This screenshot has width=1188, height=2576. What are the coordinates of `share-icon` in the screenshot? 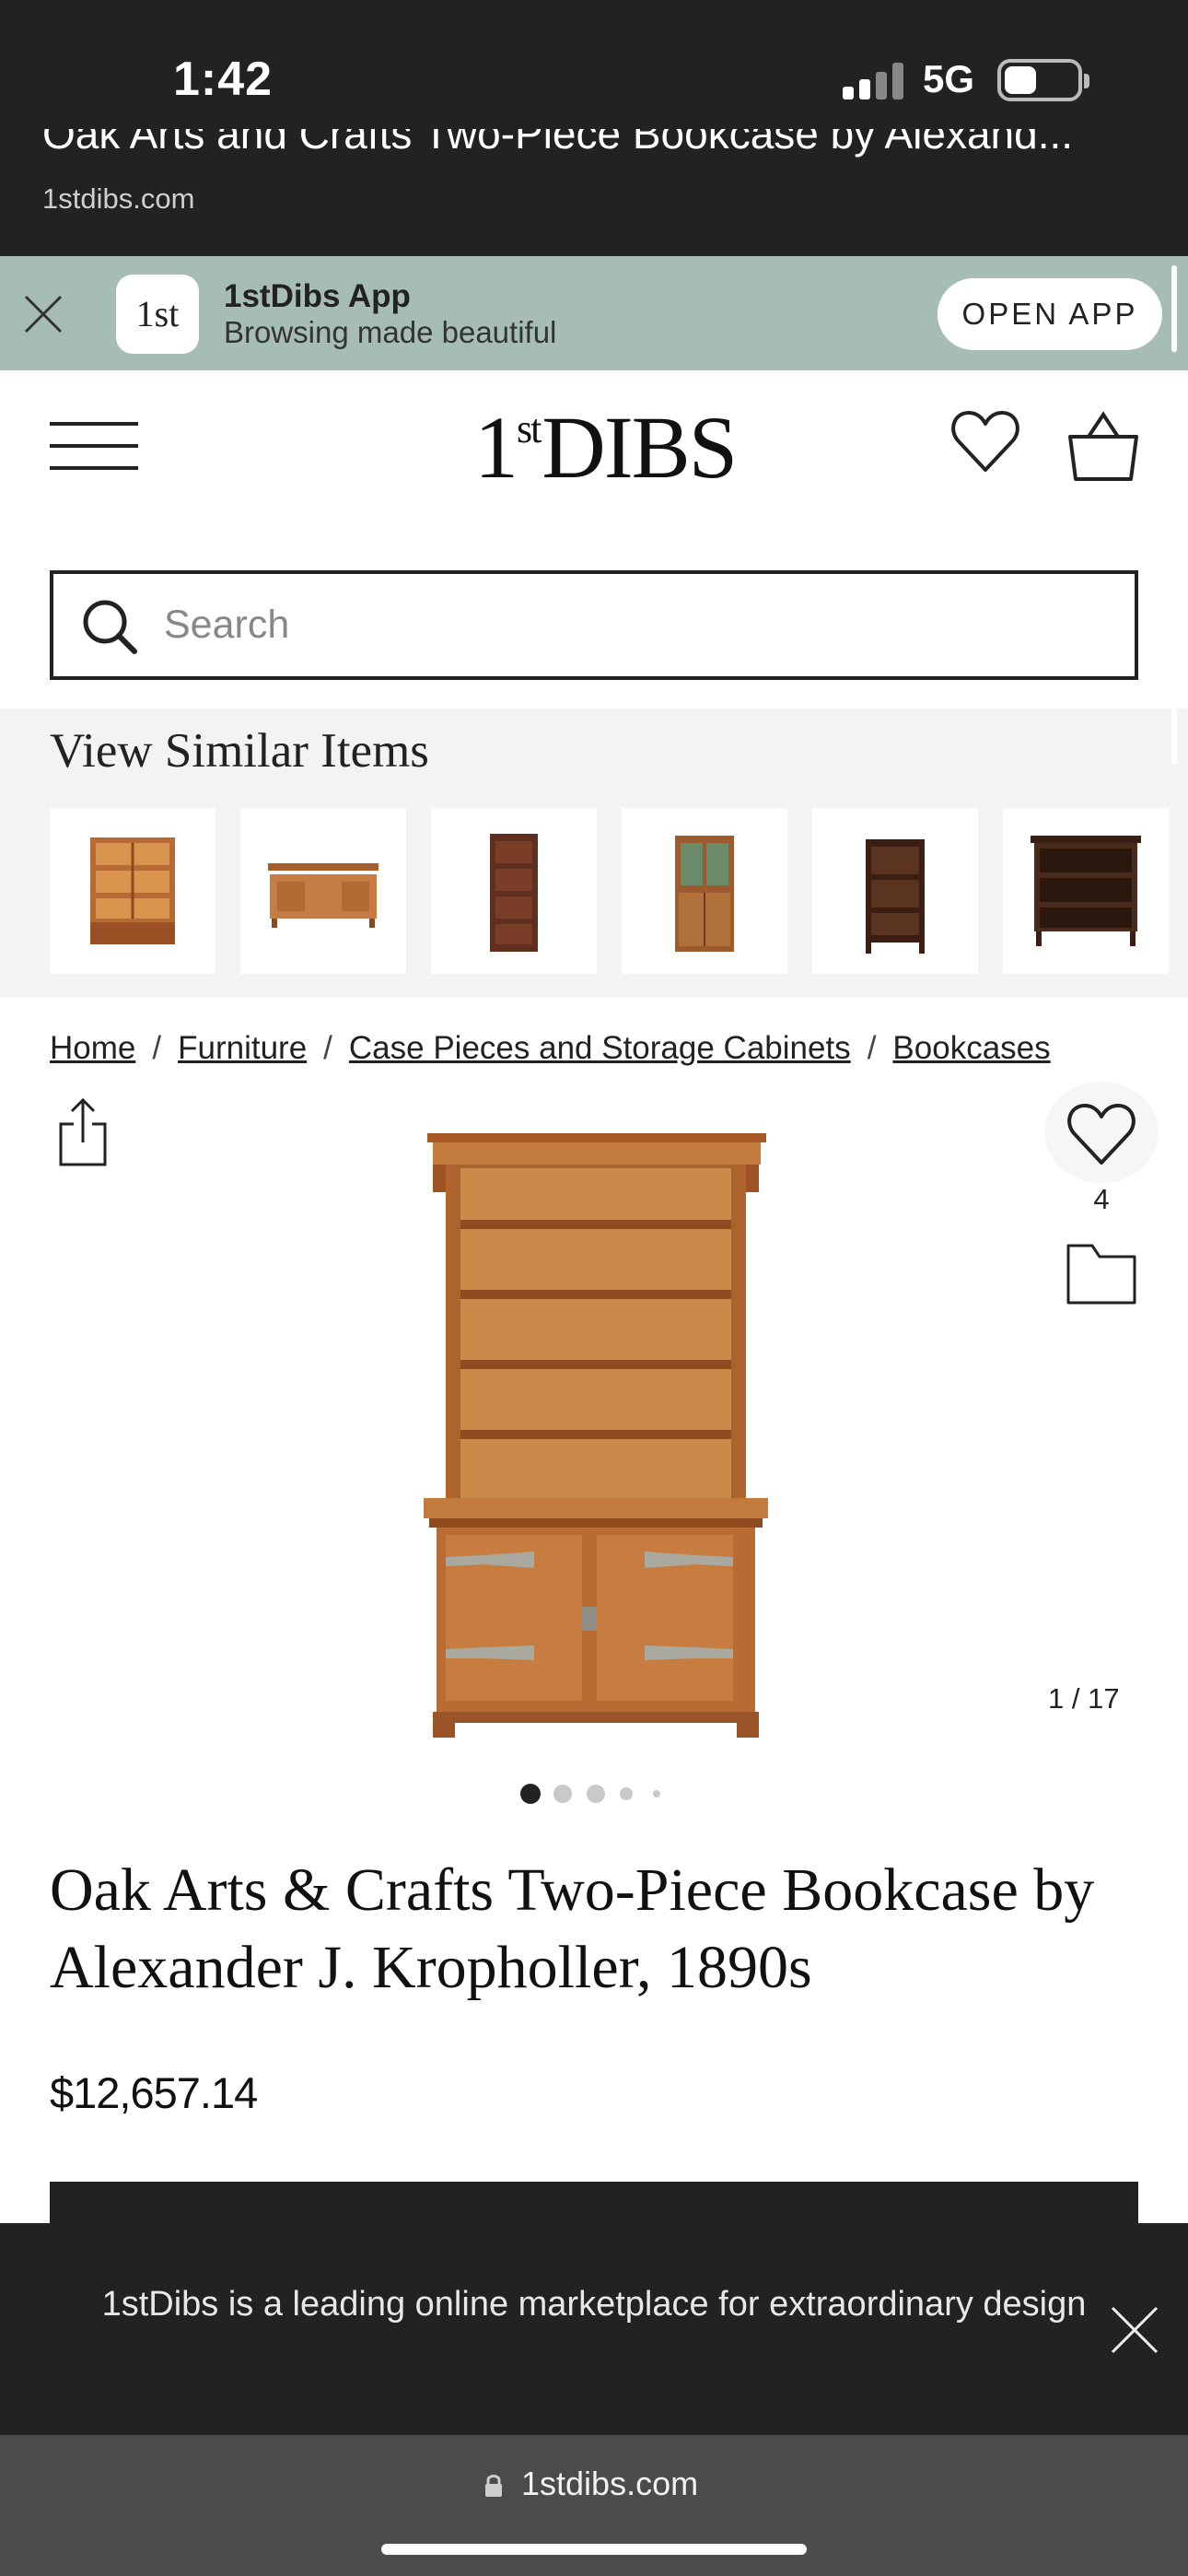 It's located at (83, 1132).